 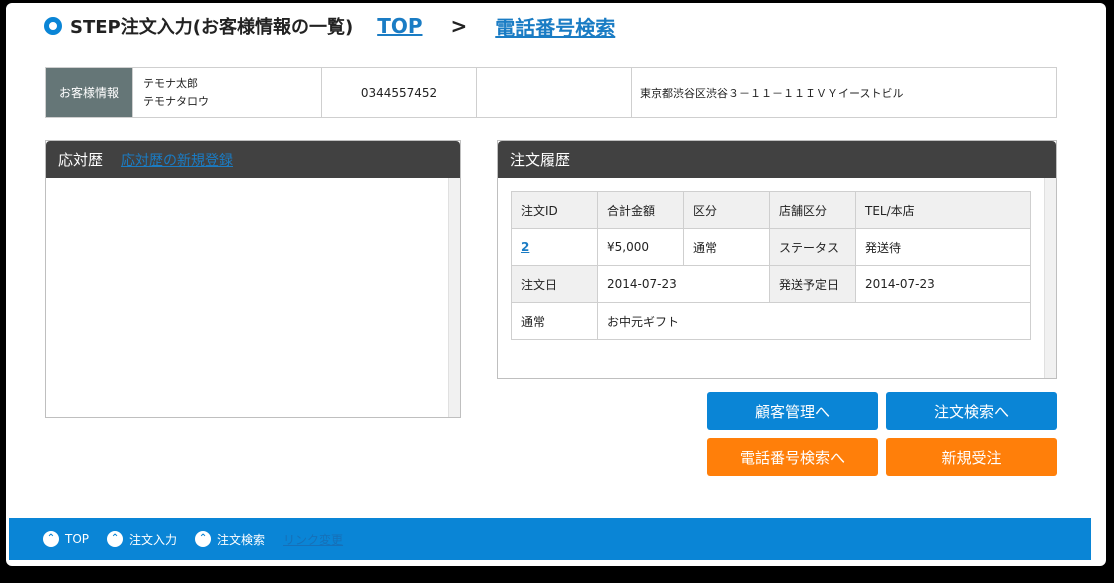 What do you see at coordinates (812, 210) in the screenshot?
I see `table-cell: 店舗区分` at bounding box center [812, 210].